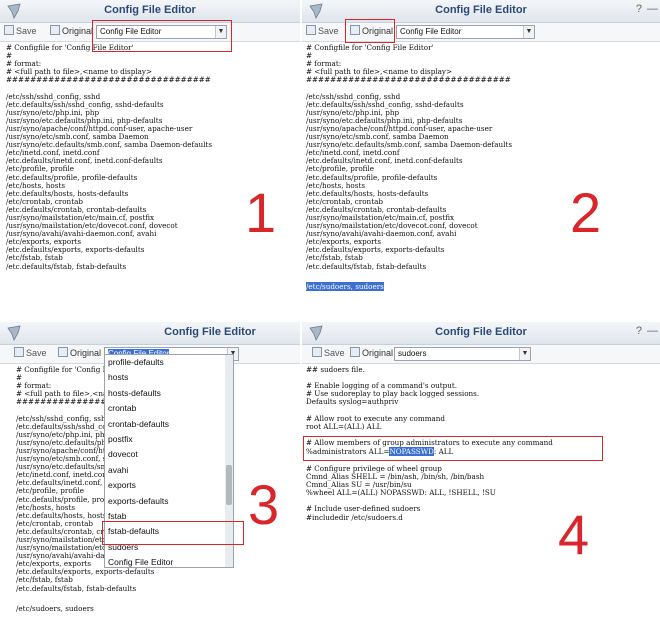 This screenshot has width=660, height=633. I want to click on dropdown-option: postfix, so click(169, 439).